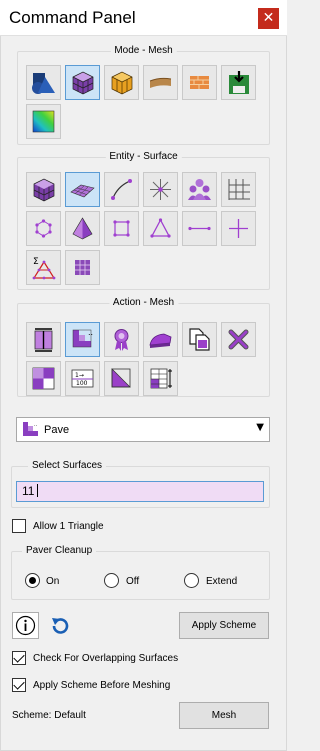  I want to click on tri-entity-button, so click(160, 228).